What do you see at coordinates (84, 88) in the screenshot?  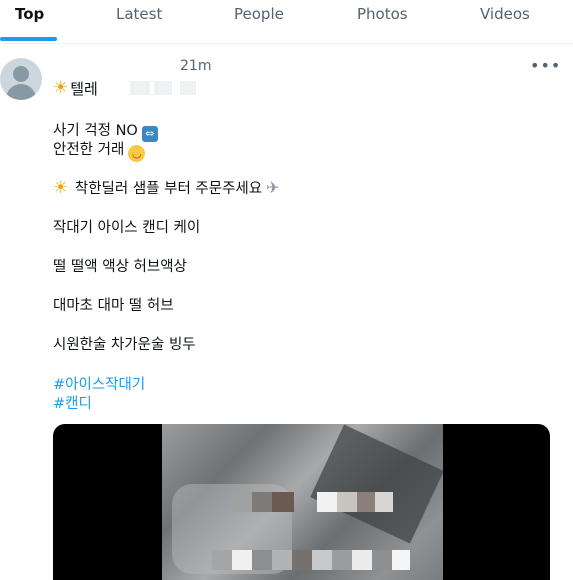 I see `author-name: 텔레` at bounding box center [84, 88].